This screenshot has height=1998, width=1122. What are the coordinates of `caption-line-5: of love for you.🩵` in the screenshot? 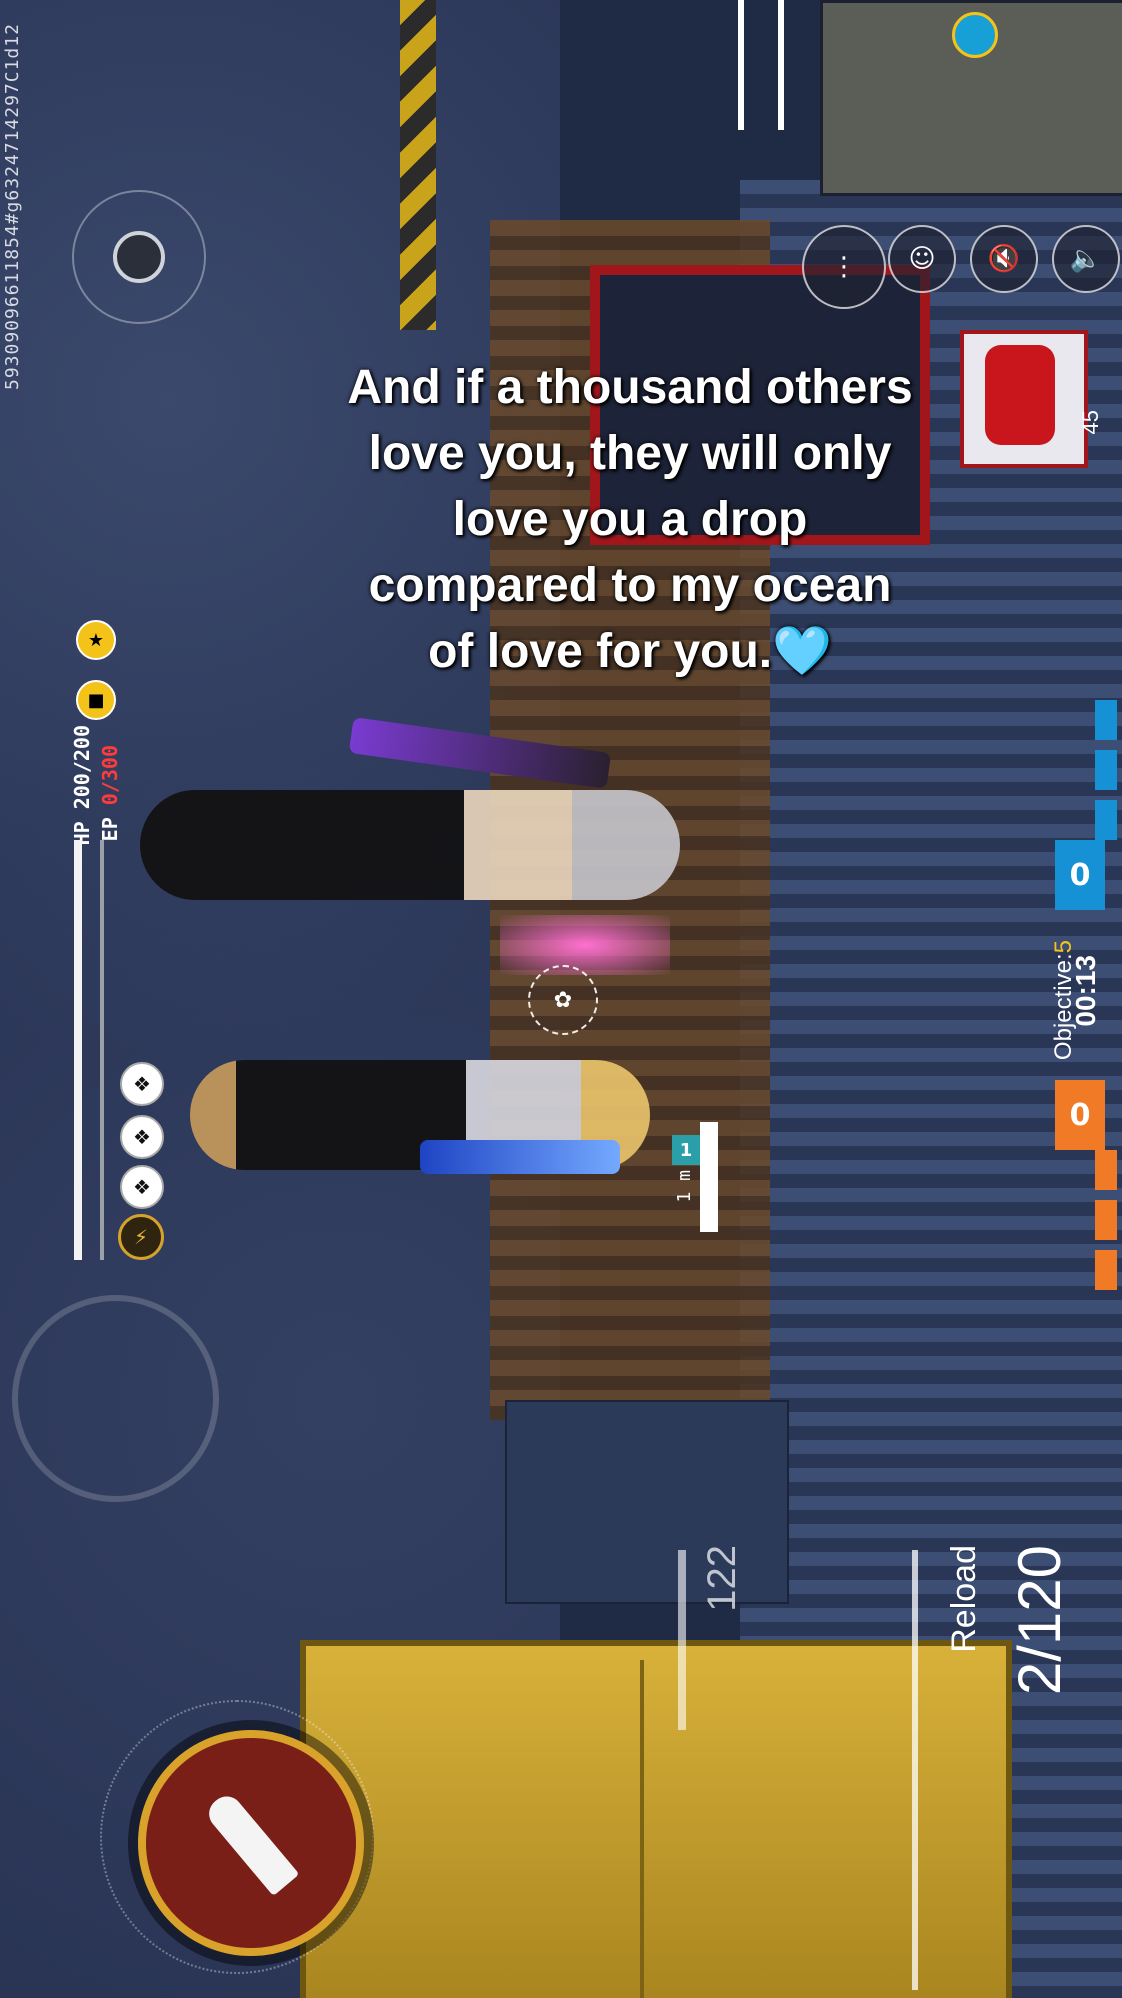 It's located at (630, 652).